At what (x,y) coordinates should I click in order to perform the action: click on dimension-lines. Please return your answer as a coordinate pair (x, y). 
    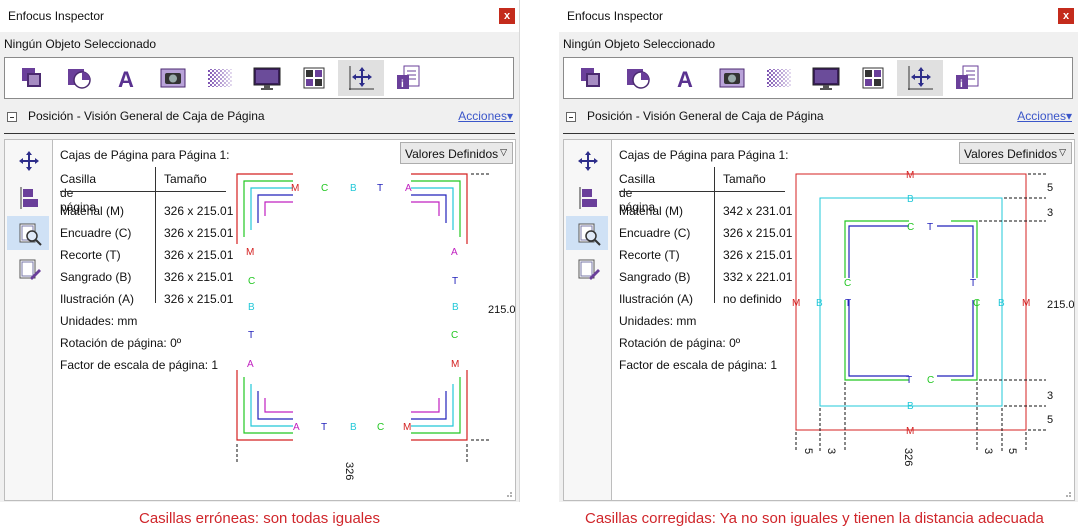
    Looking at the image, I should click on (920, 312).